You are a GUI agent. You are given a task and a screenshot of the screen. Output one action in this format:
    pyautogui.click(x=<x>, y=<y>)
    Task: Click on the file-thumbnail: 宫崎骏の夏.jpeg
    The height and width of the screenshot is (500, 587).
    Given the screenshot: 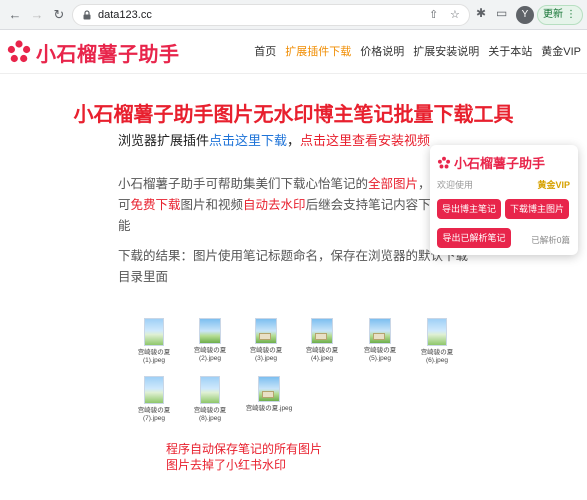 What is the action you would take?
    pyautogui.click(x=269, y=394)
    